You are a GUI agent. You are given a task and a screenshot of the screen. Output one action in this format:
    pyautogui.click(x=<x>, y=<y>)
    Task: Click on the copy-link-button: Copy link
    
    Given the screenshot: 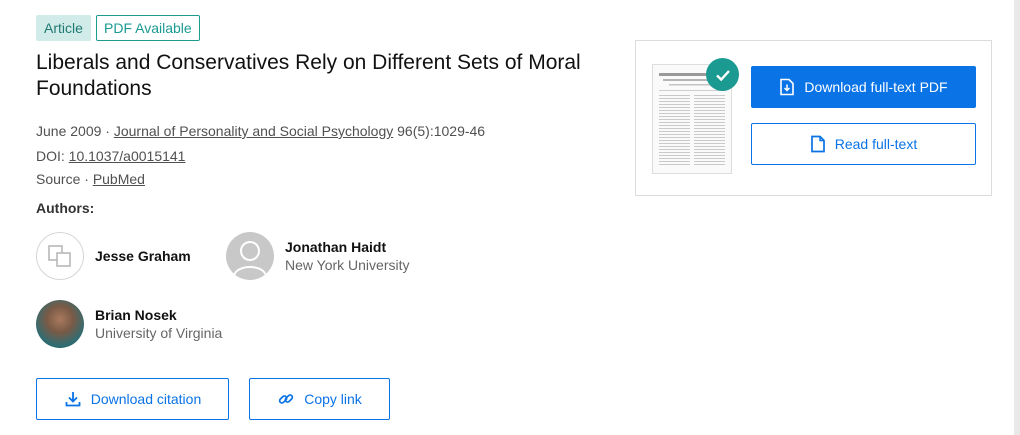 What is the action you would take?
    pyautogui.click(x=319, y=399)
    